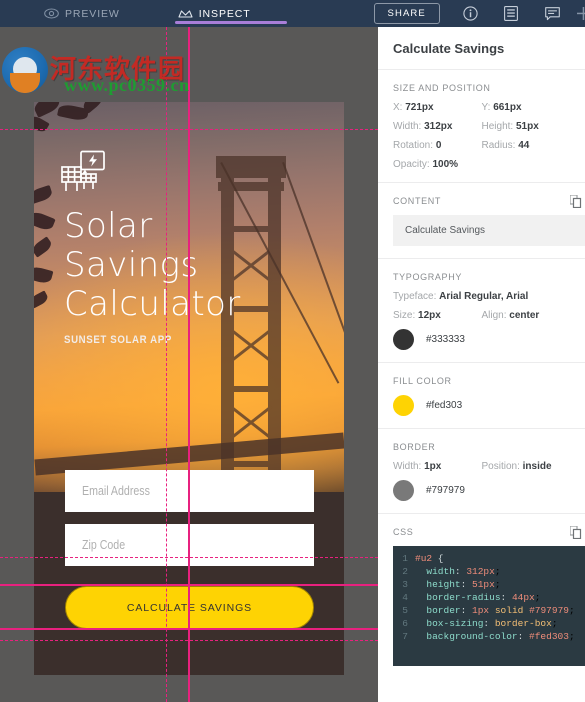 The image size is (585, 702). What do you see at coordinates (438, 126) in the screenshot?
I see `width-value: 312px` at bounding box center [438, 126].